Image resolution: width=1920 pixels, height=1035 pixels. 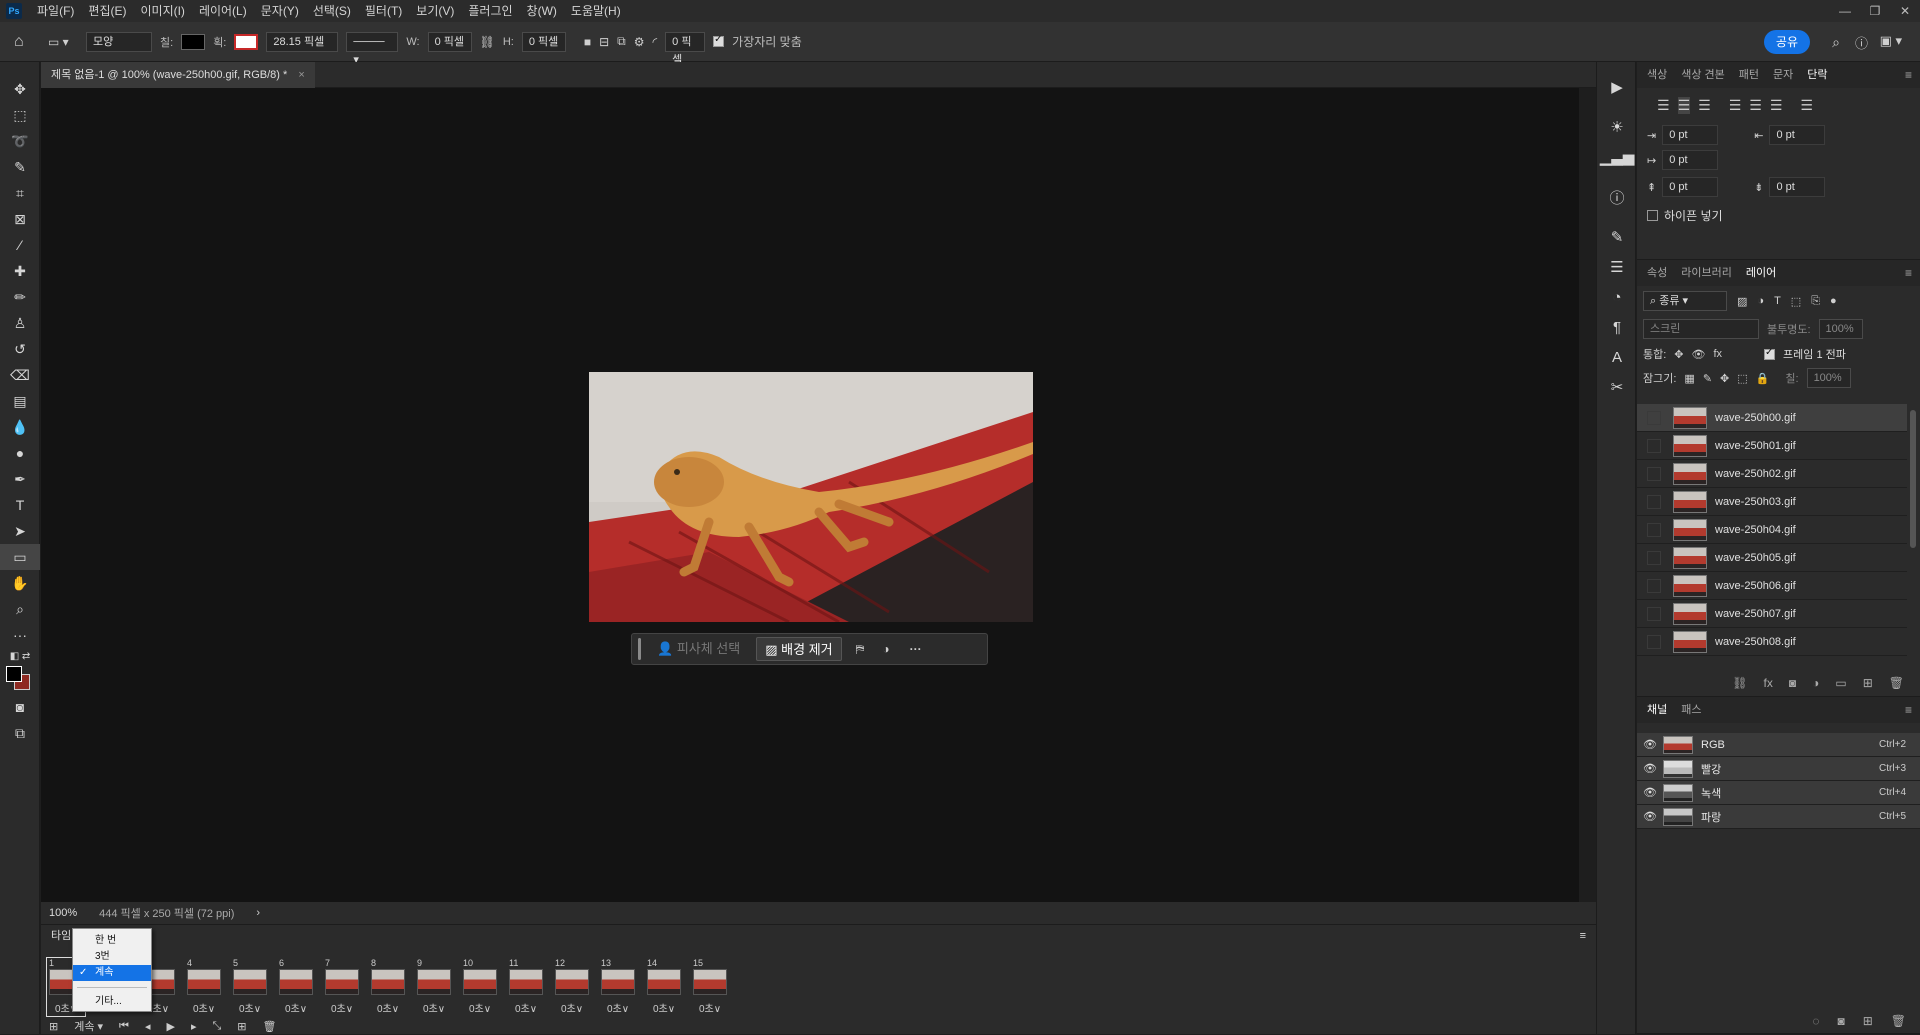 What do you see at coordinates (20, 375) in the screenshot?
I see `eraser-tool-icon: ⌫` at bounding box center [20, 375].